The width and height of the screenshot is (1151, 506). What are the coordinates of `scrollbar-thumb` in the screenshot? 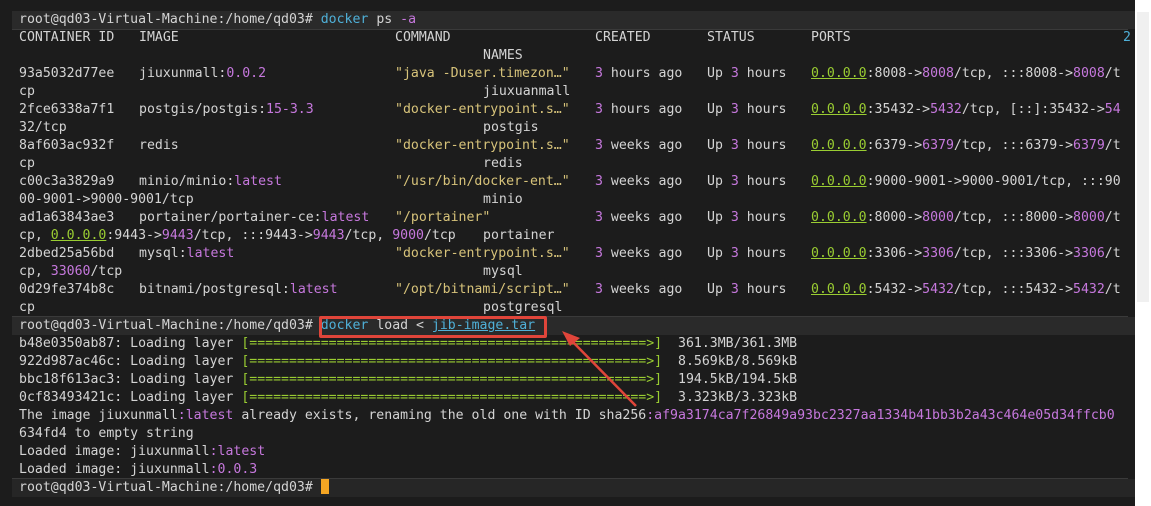 It's located at (1143, 157).